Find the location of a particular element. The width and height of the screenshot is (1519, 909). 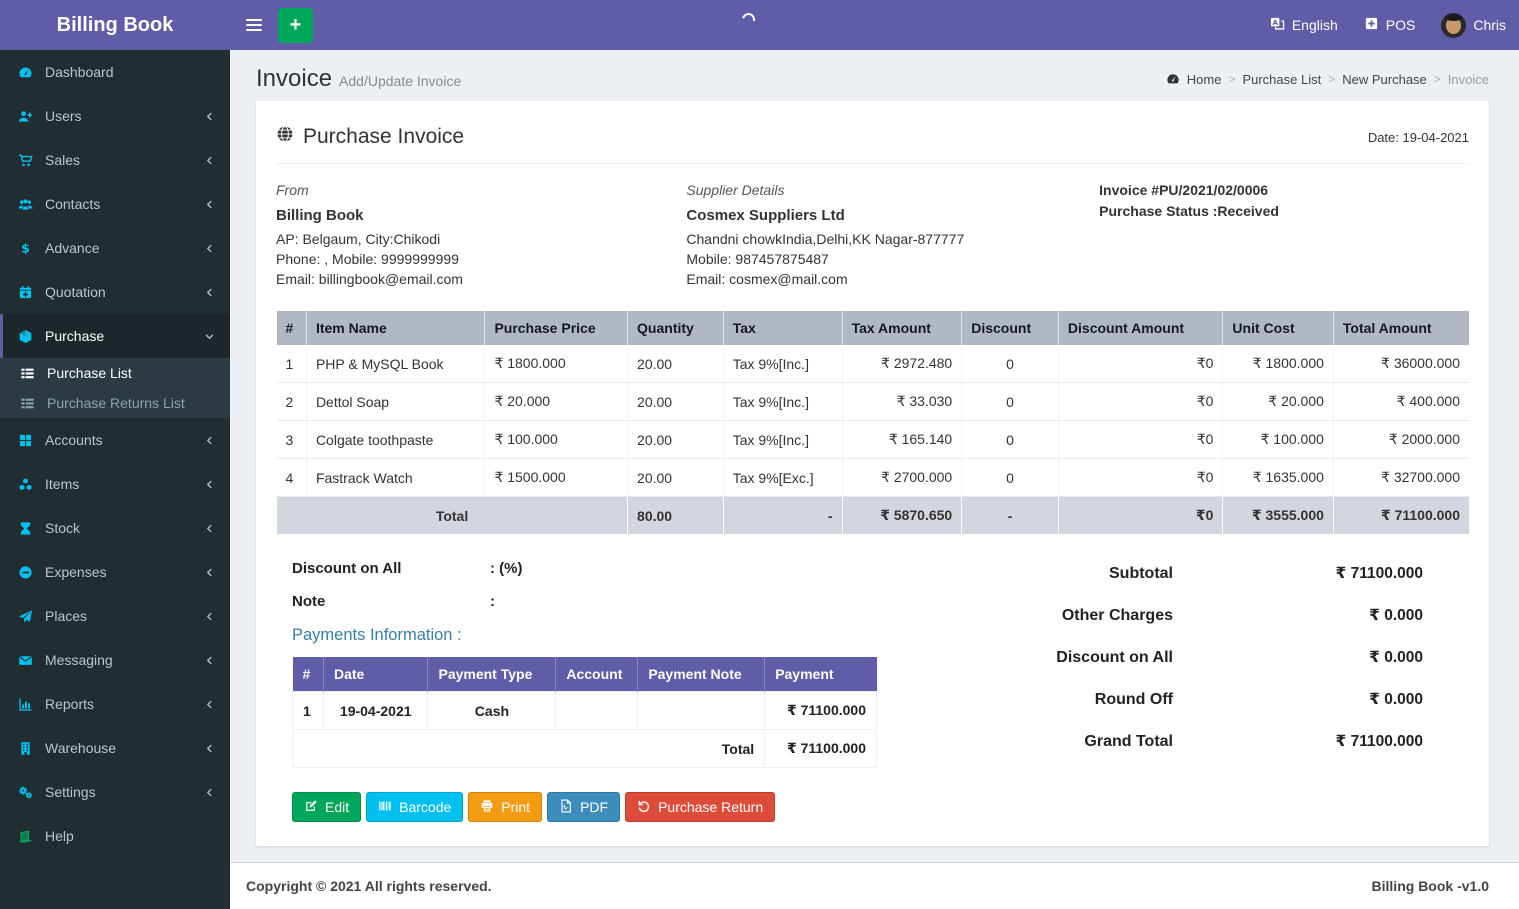

page-title: Invoice Add/Update Invoice is located at coordinates (359, 78).